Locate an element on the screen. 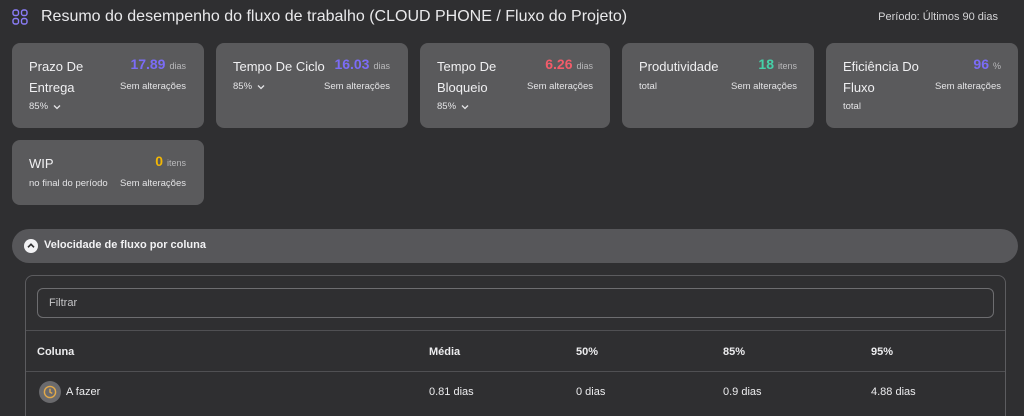  card-label: Prazo De Entrega is located at coordinates (56, 77).